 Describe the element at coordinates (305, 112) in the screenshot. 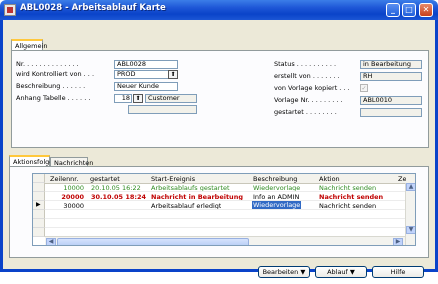

I see `gestartet-label: gestartet . . . . . . . .` at that location.